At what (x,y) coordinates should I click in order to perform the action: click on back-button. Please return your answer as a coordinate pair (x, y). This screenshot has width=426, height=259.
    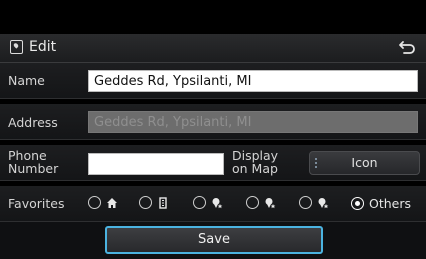
    Looking at the image, I should click on (407, 47).